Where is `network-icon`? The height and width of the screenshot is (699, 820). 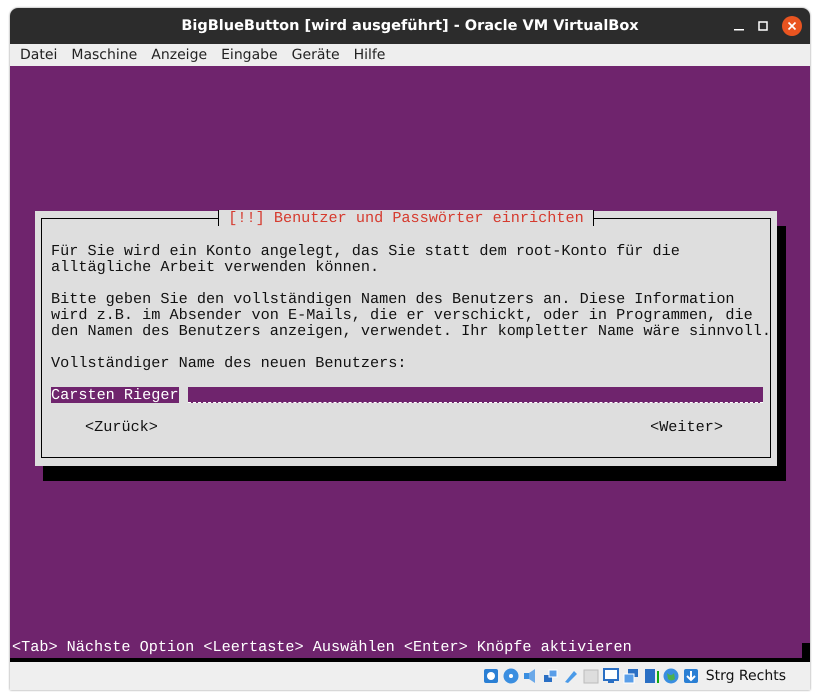 network-icon is located at coordinates (551, 676).